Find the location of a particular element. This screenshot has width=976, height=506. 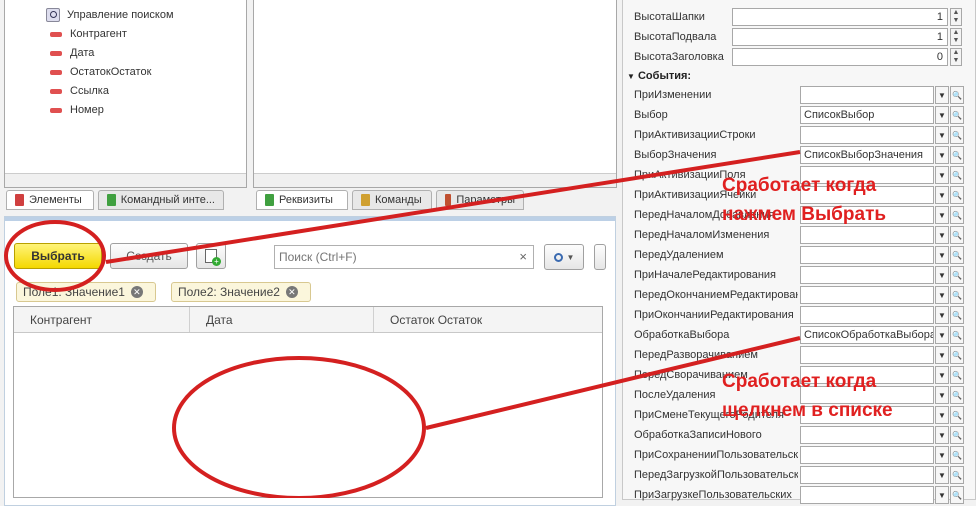

tab-mid-tabs-2: Параметры is located at coordinates (480, 200).